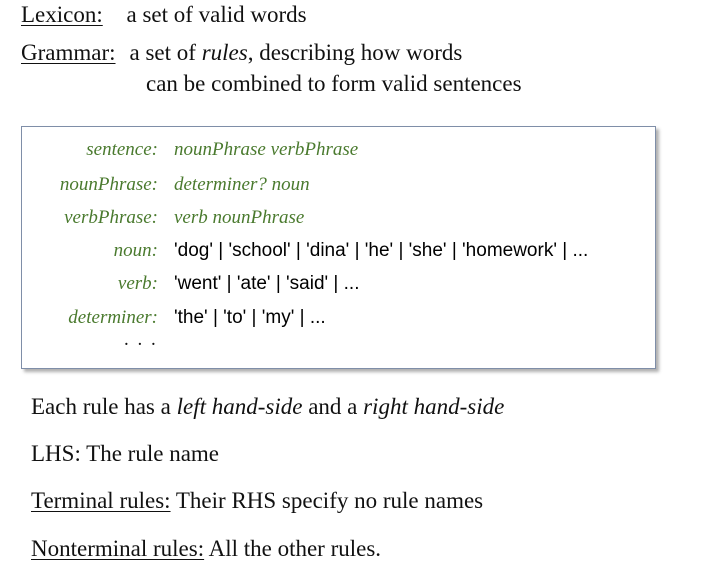 This screenshot has height=583, width=712. What do you see at coordinates (111, 217) in the screenshot?
I see `rule-name-verbphrase: verbPhrase:` at bounding box center [111, 217].